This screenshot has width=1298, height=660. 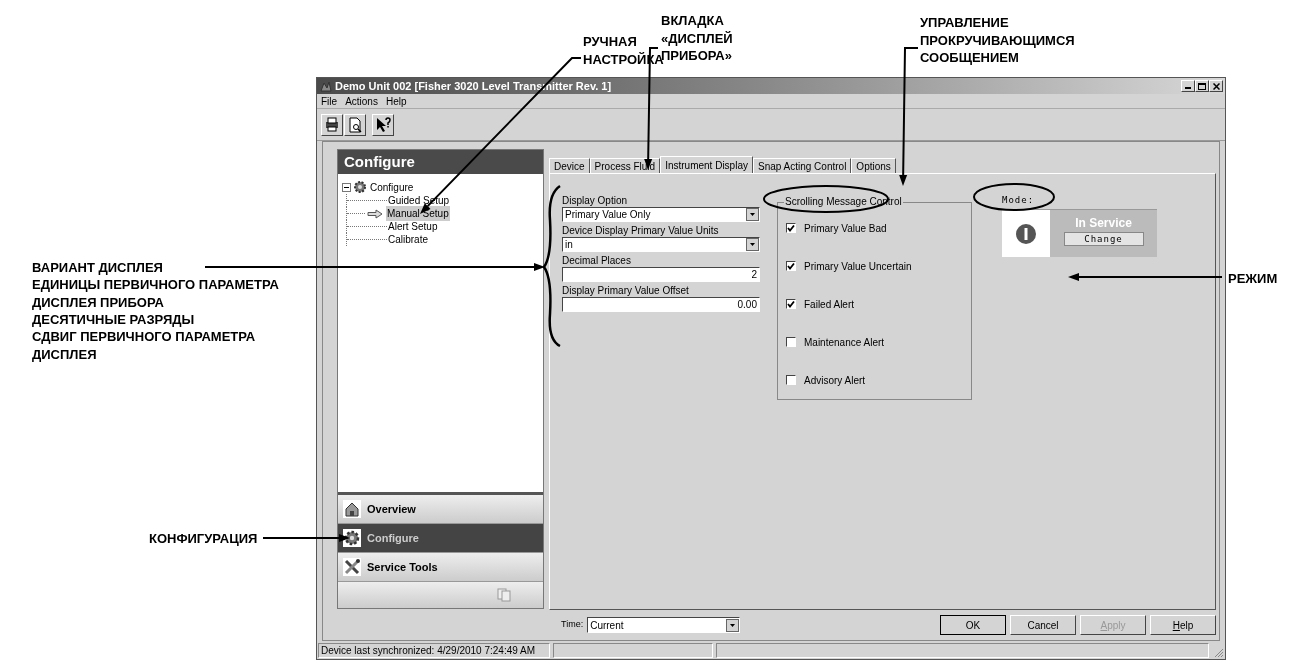 What do you see at coordinates (440, 538) in the screenshot?
I see `nav-button: Configure` at bounding box center [440, 538].